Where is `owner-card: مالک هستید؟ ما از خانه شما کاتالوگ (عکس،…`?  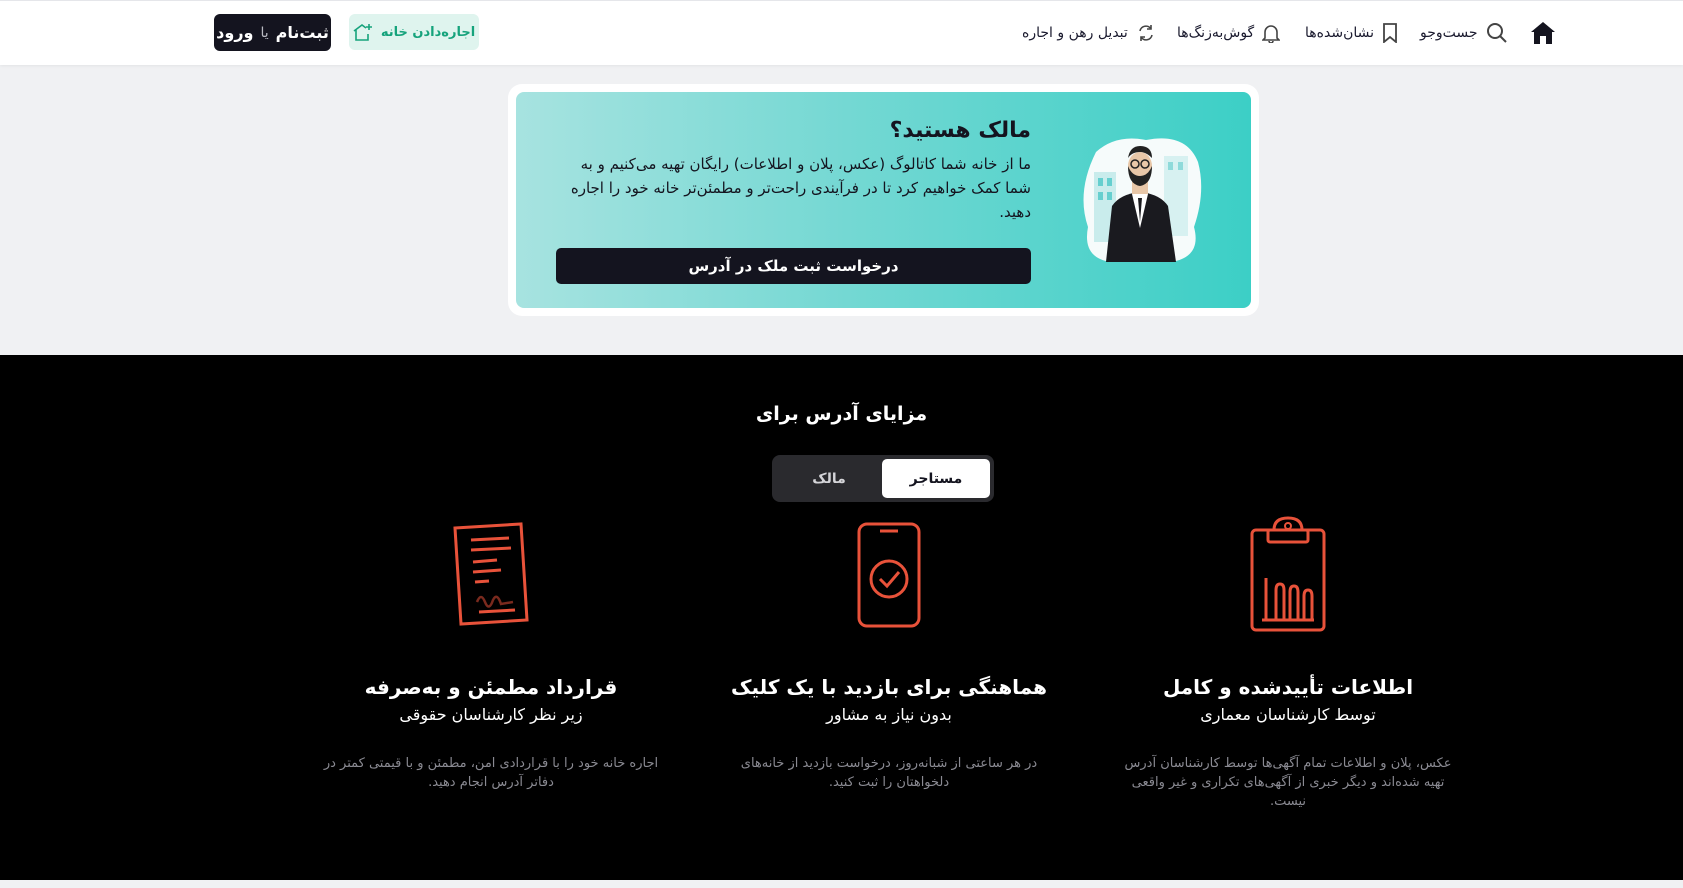 owner-card: مالک هستید؟ ما از خانه شما کاتالوگ (عکس،… is located at coordinates (883, 200).